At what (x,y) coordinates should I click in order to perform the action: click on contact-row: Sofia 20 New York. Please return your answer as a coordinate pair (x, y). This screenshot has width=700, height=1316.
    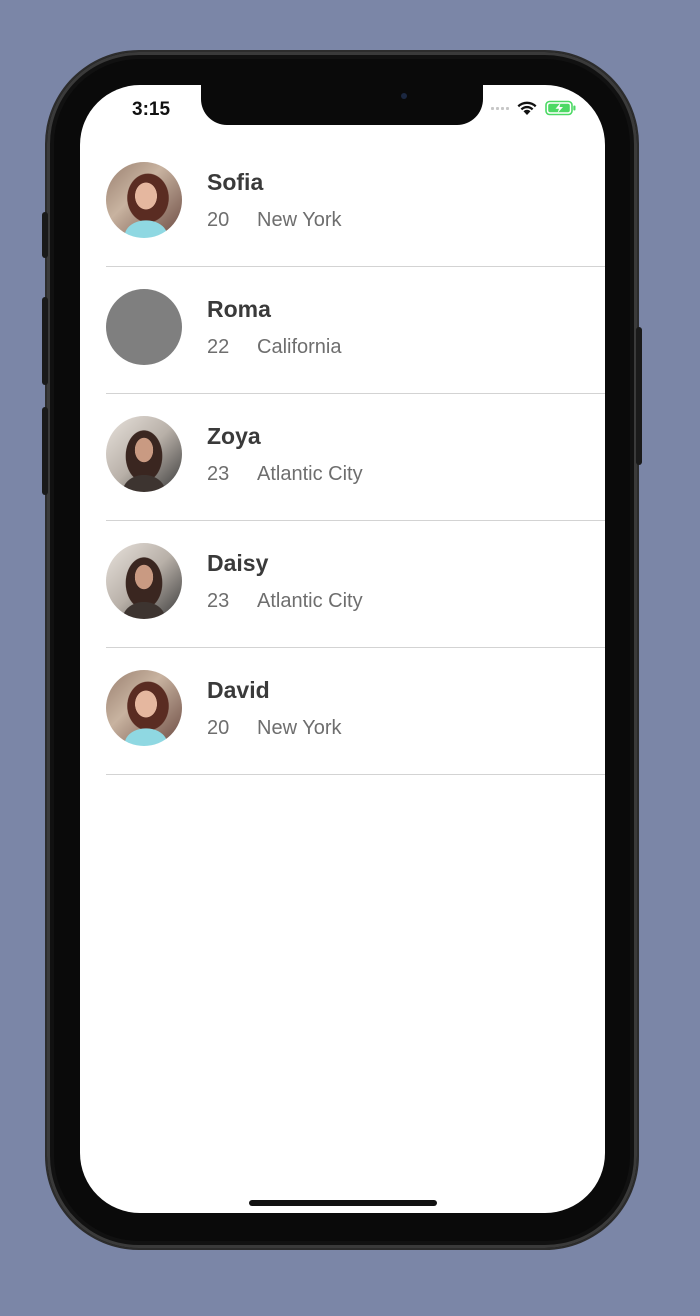
    Looking at the image, I should click on (355, 203).